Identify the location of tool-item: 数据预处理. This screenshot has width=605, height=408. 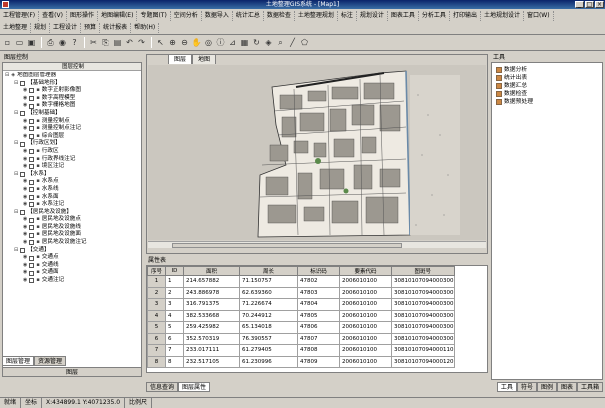
(547, 102).